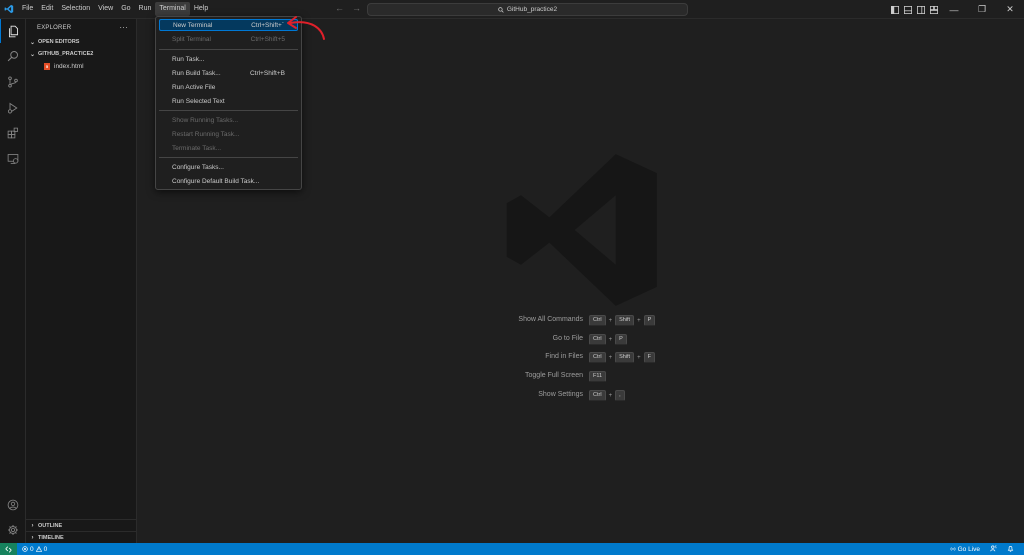 The height and width of the screenshot is (555, 1024). I want to click on customize-layout-icon, so click(933, 9).